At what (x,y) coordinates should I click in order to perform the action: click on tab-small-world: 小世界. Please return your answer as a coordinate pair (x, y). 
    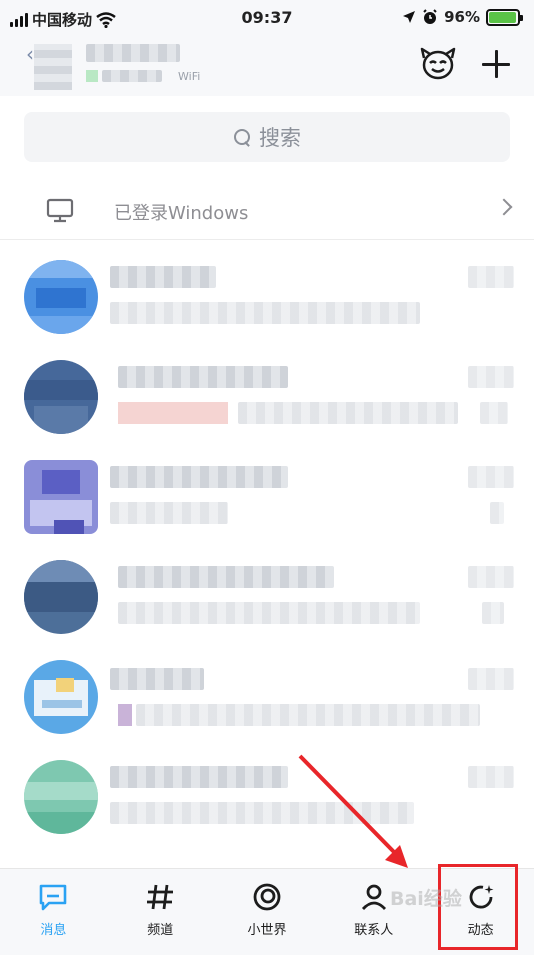
    Looking at the image, I should click on (267, 912).